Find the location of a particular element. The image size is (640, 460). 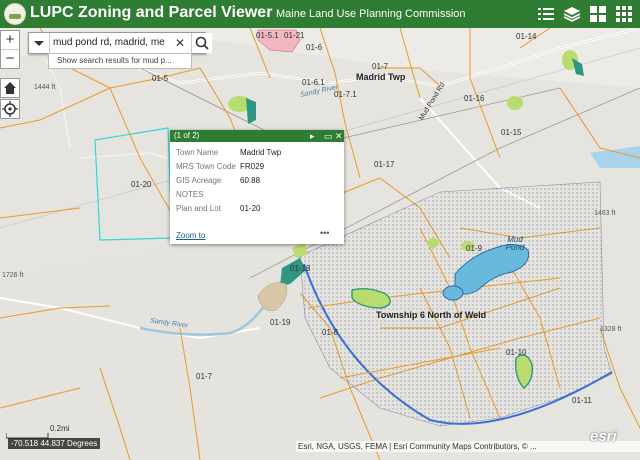

agency-name: Maine Land Use Planning Commission is located at coordinates (371, 14).